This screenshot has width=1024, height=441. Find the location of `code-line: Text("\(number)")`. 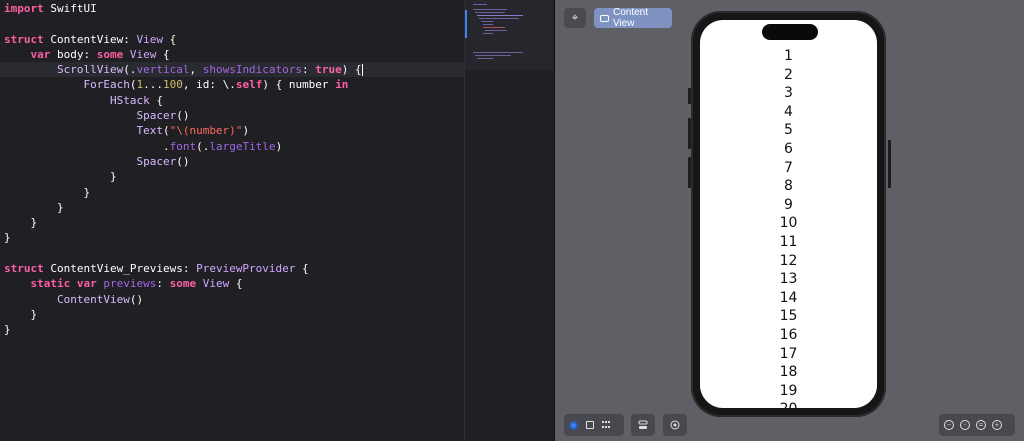

code-line: Text("\(number)") is located at coordinates (234, 130).